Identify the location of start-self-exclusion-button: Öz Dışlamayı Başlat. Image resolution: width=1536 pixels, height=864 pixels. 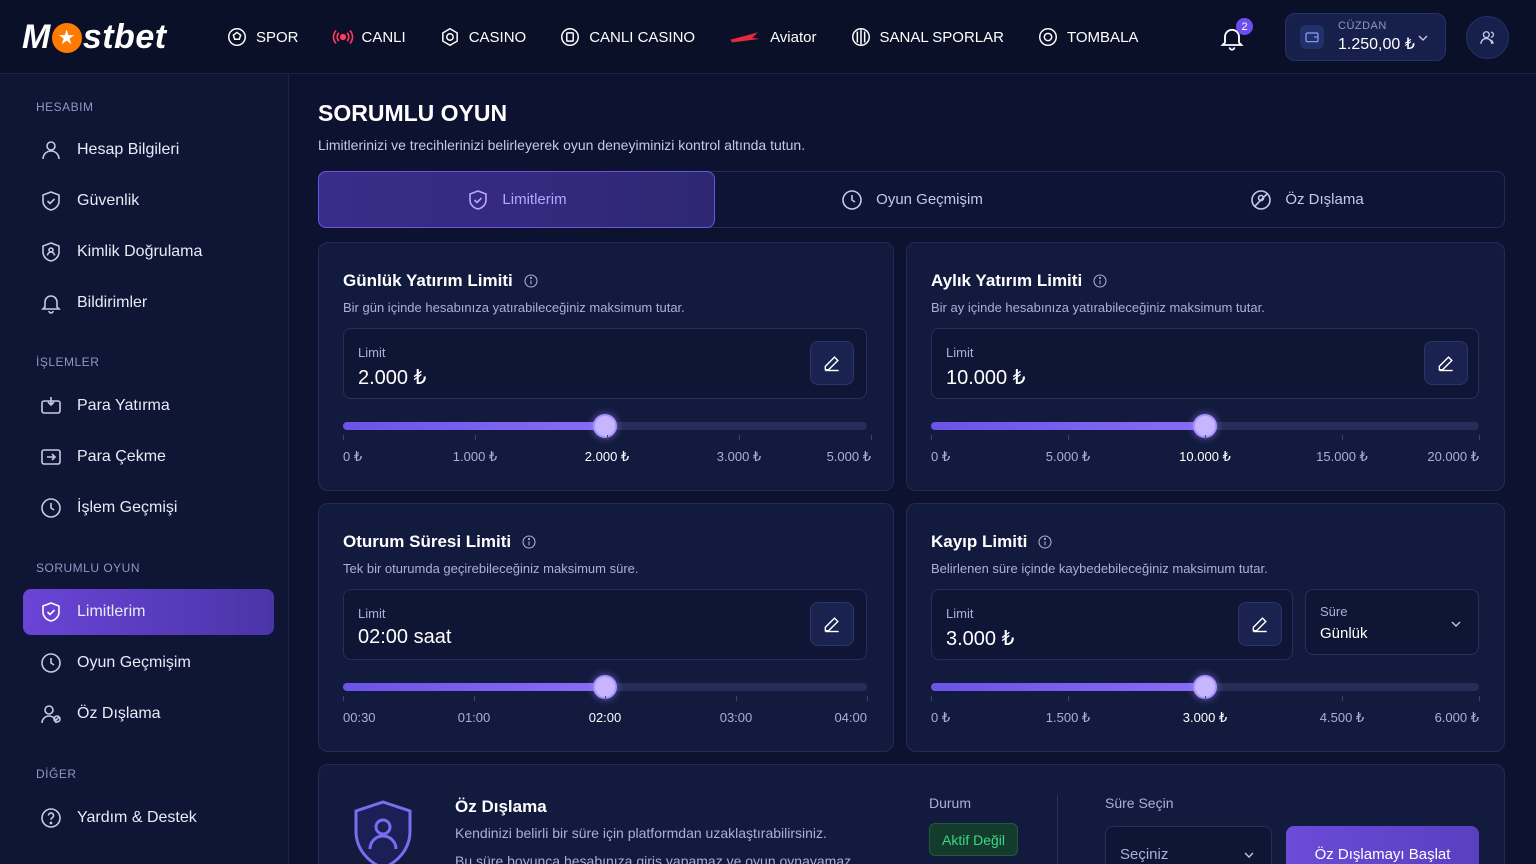
(1382, 845).